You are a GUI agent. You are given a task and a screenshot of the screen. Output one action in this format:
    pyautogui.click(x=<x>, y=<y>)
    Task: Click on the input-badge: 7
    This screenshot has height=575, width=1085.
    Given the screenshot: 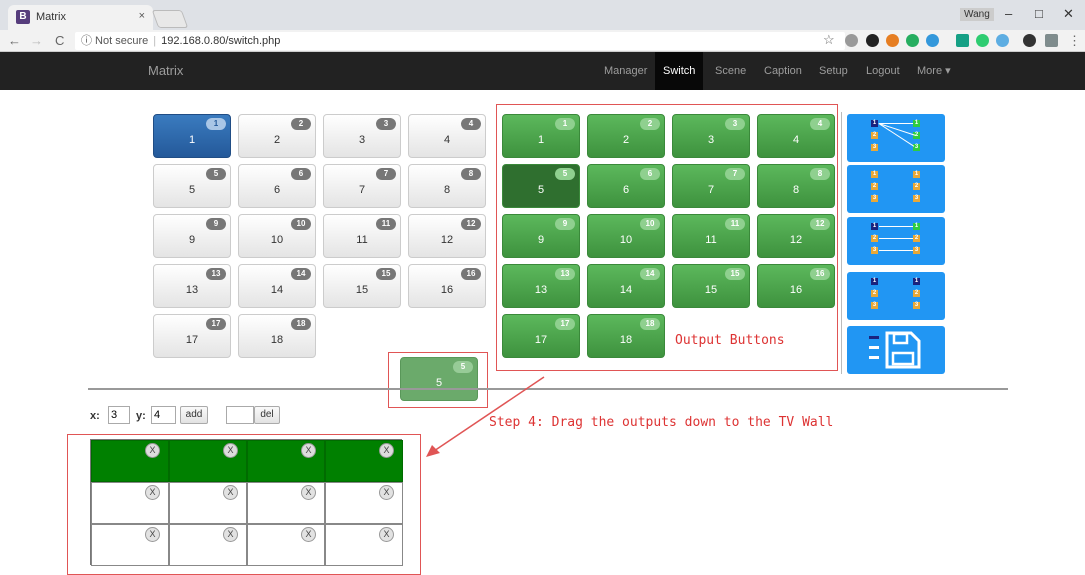 What is the action you would take?
    pyautogui.click(x=386, y=174)
    